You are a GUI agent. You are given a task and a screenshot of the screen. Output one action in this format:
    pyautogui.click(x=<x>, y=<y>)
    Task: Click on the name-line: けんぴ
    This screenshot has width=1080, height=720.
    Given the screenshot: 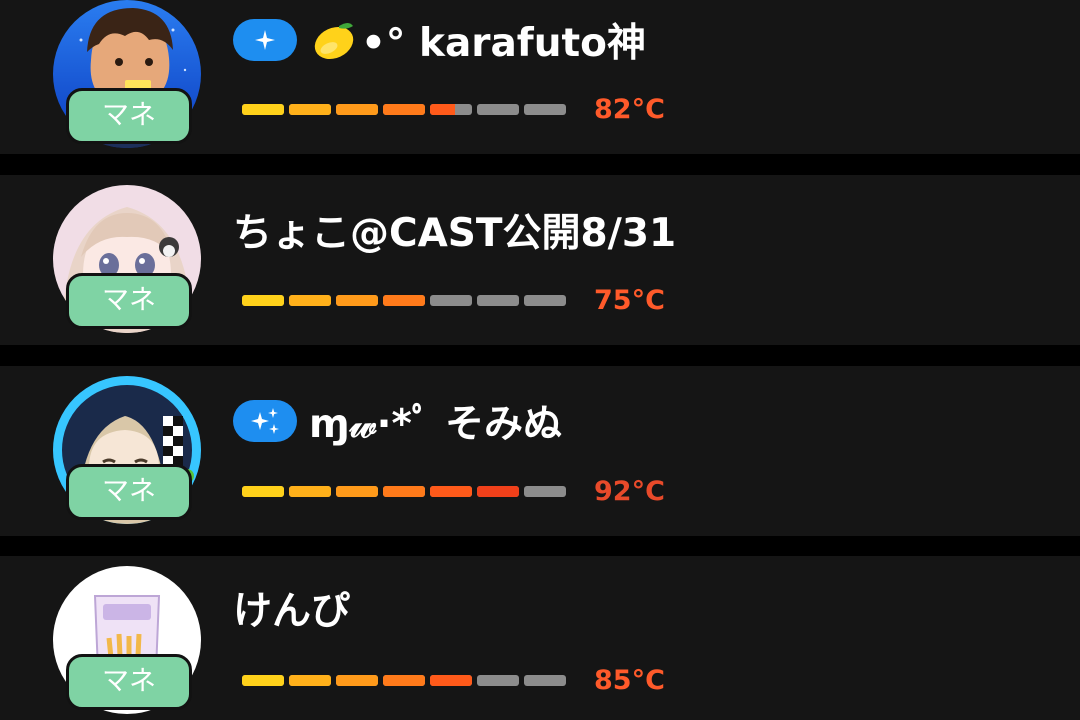 What is the action you would take?
    pyautogui.click(x=291, y=608)
    